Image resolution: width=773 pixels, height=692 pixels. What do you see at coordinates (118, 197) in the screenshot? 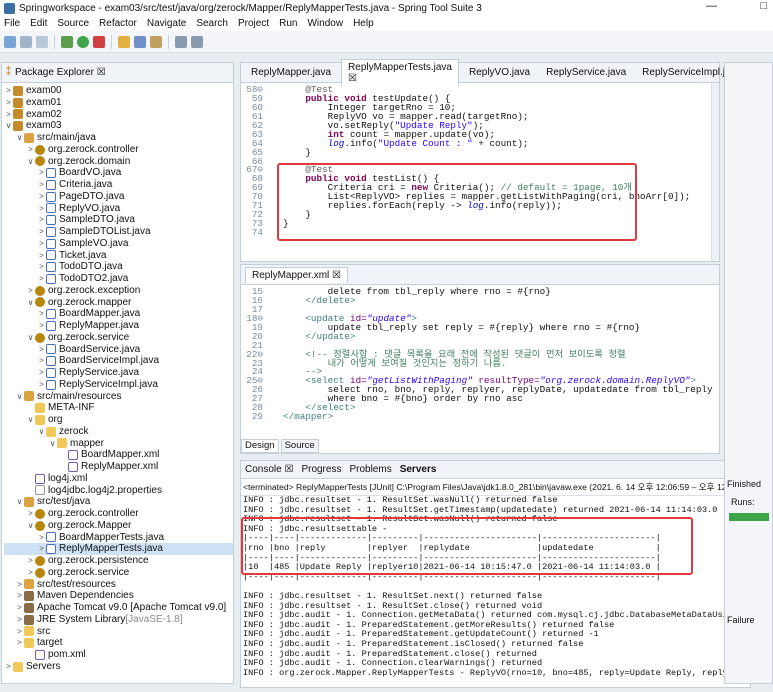
I see `tree-item: > PageDTO.java` at bounding box center [118, 197].